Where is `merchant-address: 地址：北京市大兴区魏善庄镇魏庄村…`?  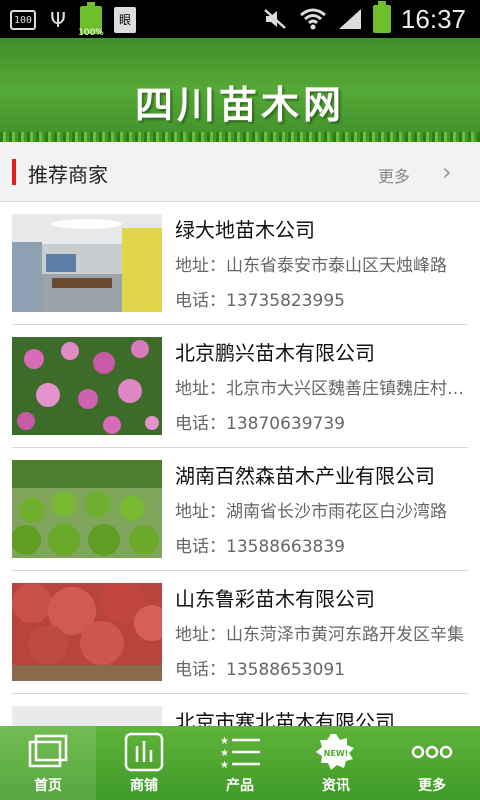
merchant-address: 地址：北京市大兴区魏善庄镇魏庄村… is located at coordinates (319, 389).